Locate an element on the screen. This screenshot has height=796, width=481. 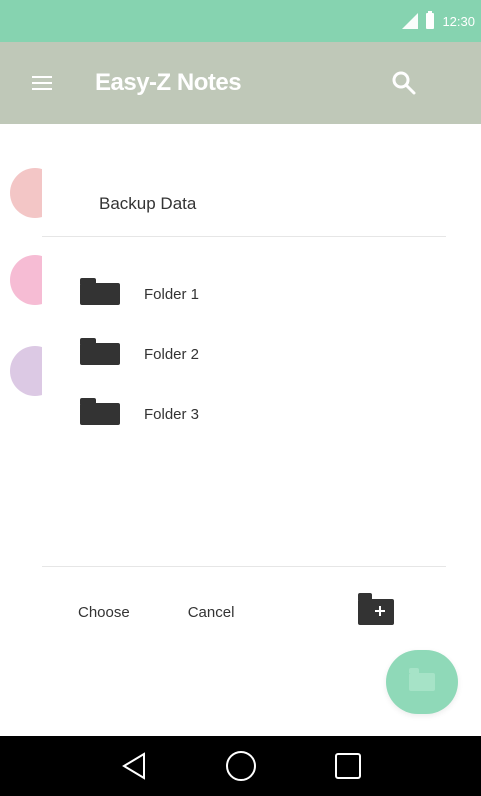
fab-add-folder-button is located at coordinates (422, 682).